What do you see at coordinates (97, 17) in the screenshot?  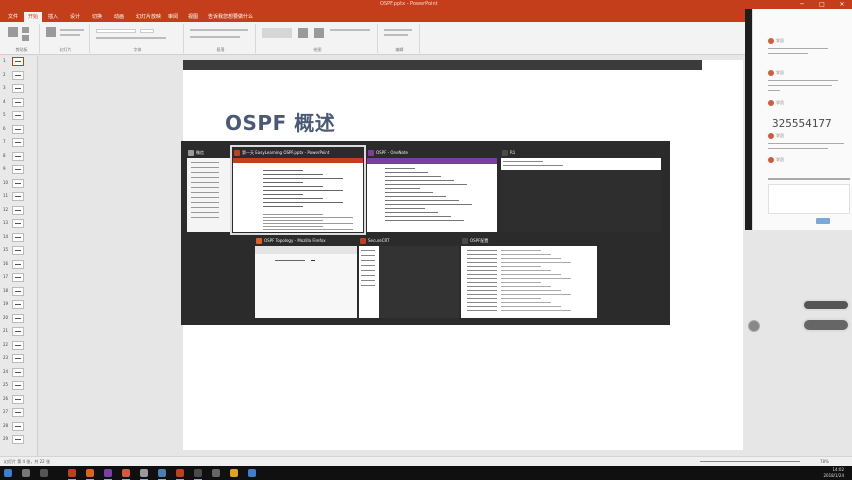 I see `tab-4: 切换` at bounding box center [97, 17].